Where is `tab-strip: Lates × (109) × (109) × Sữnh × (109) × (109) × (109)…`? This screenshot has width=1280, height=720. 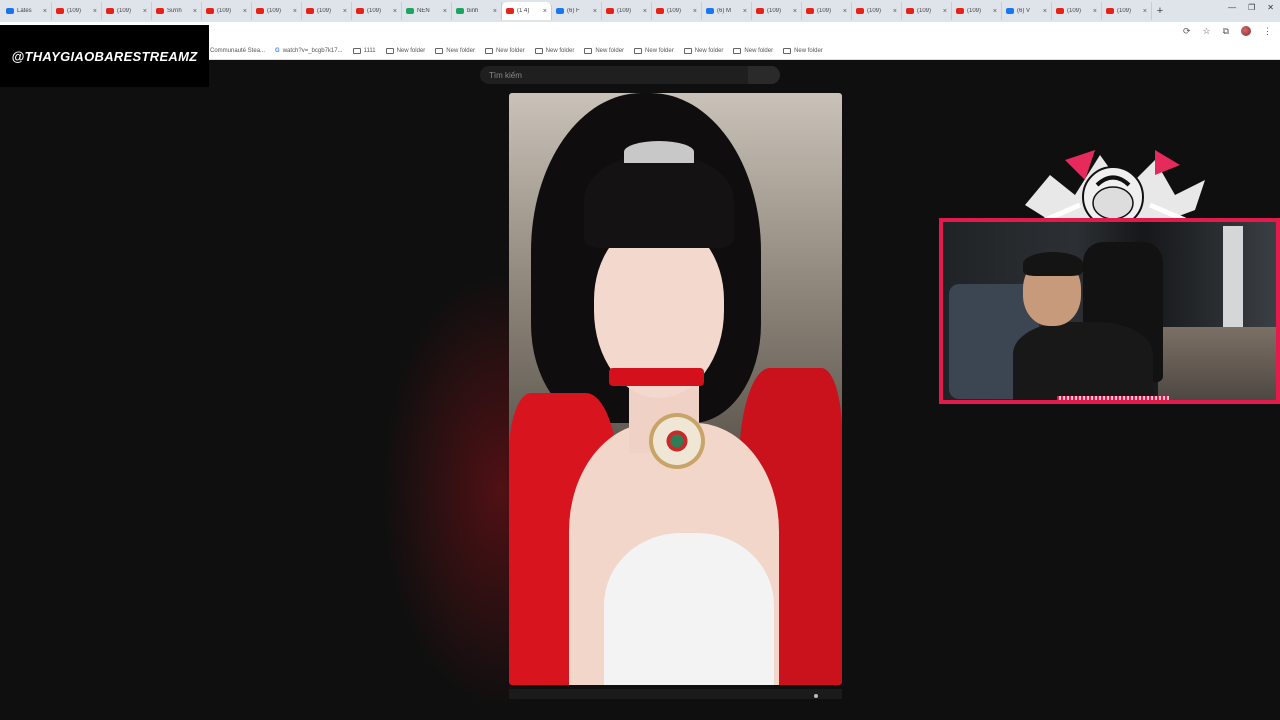 tab-strip: Lates × (109) × (109) × Sữnh × (109) × (109) × (109)… is located at coordinates (640, 11).